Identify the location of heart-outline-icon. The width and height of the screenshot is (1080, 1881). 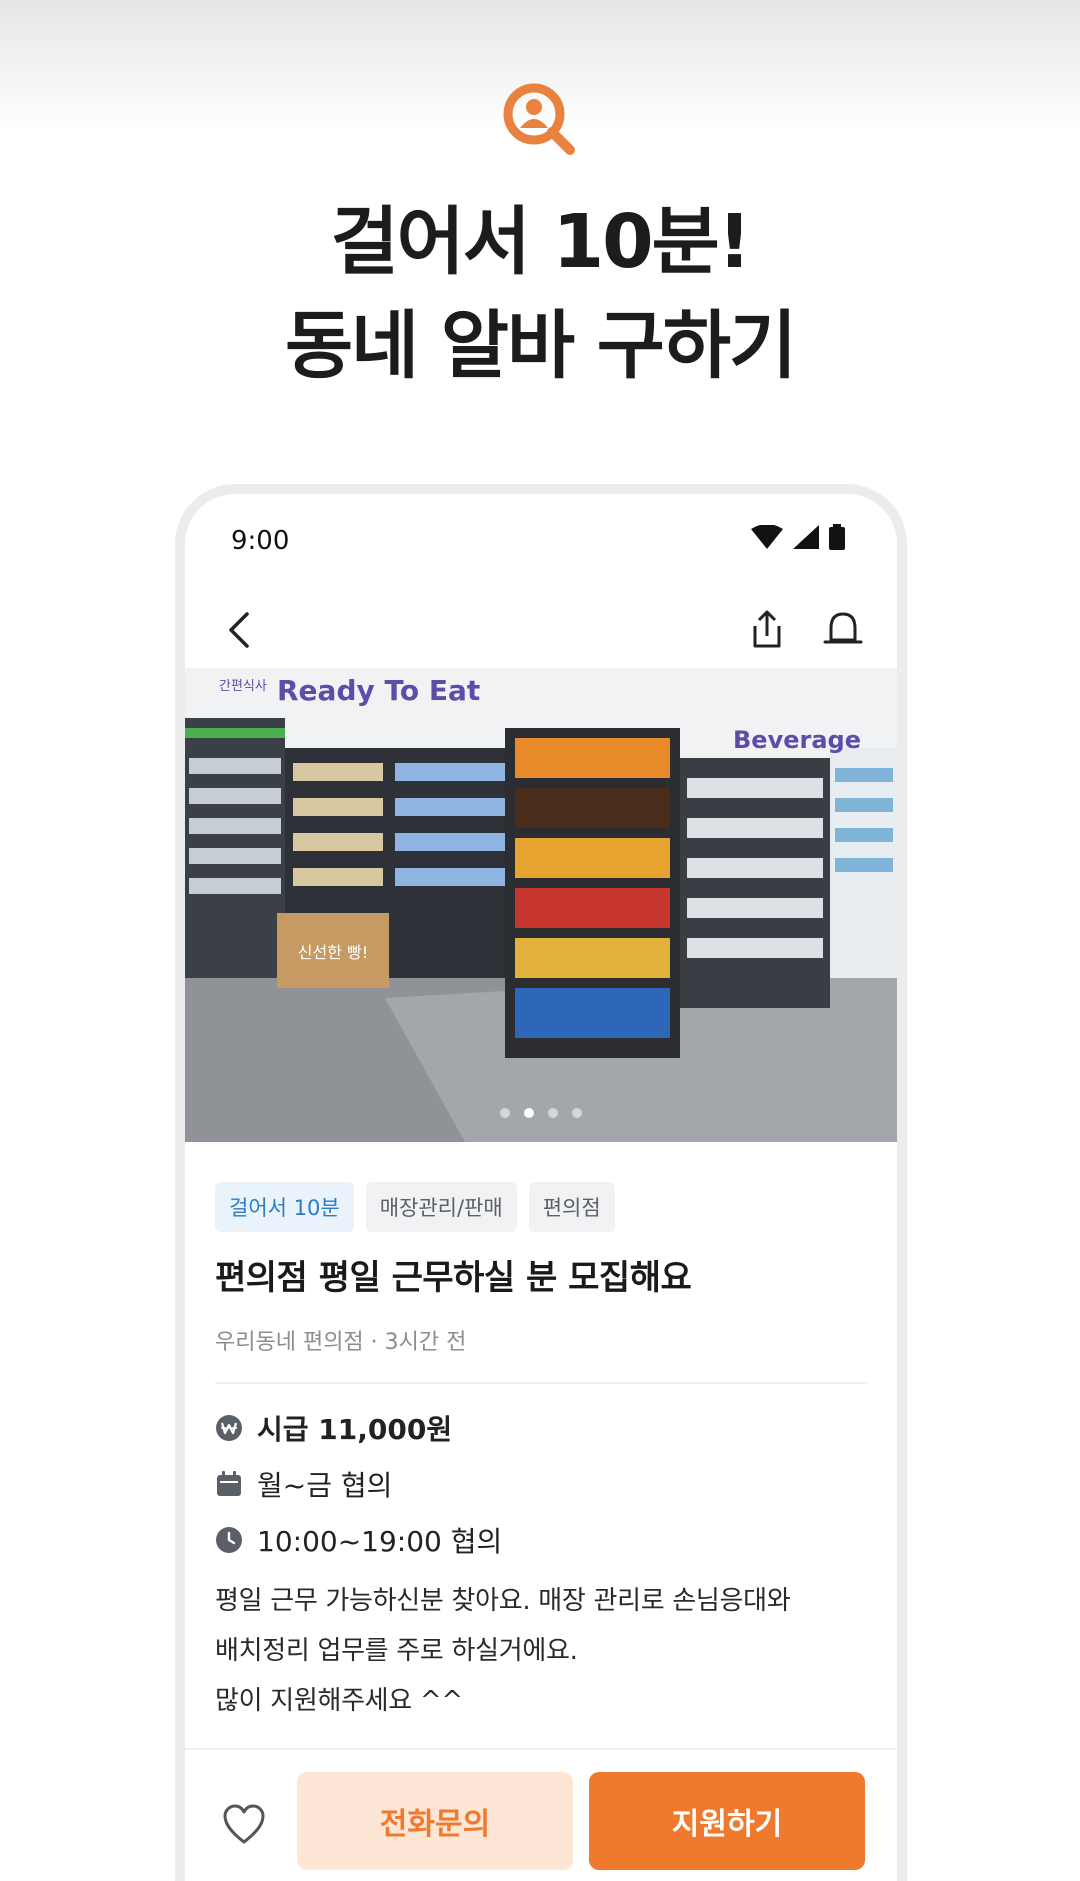
(244, 1824).